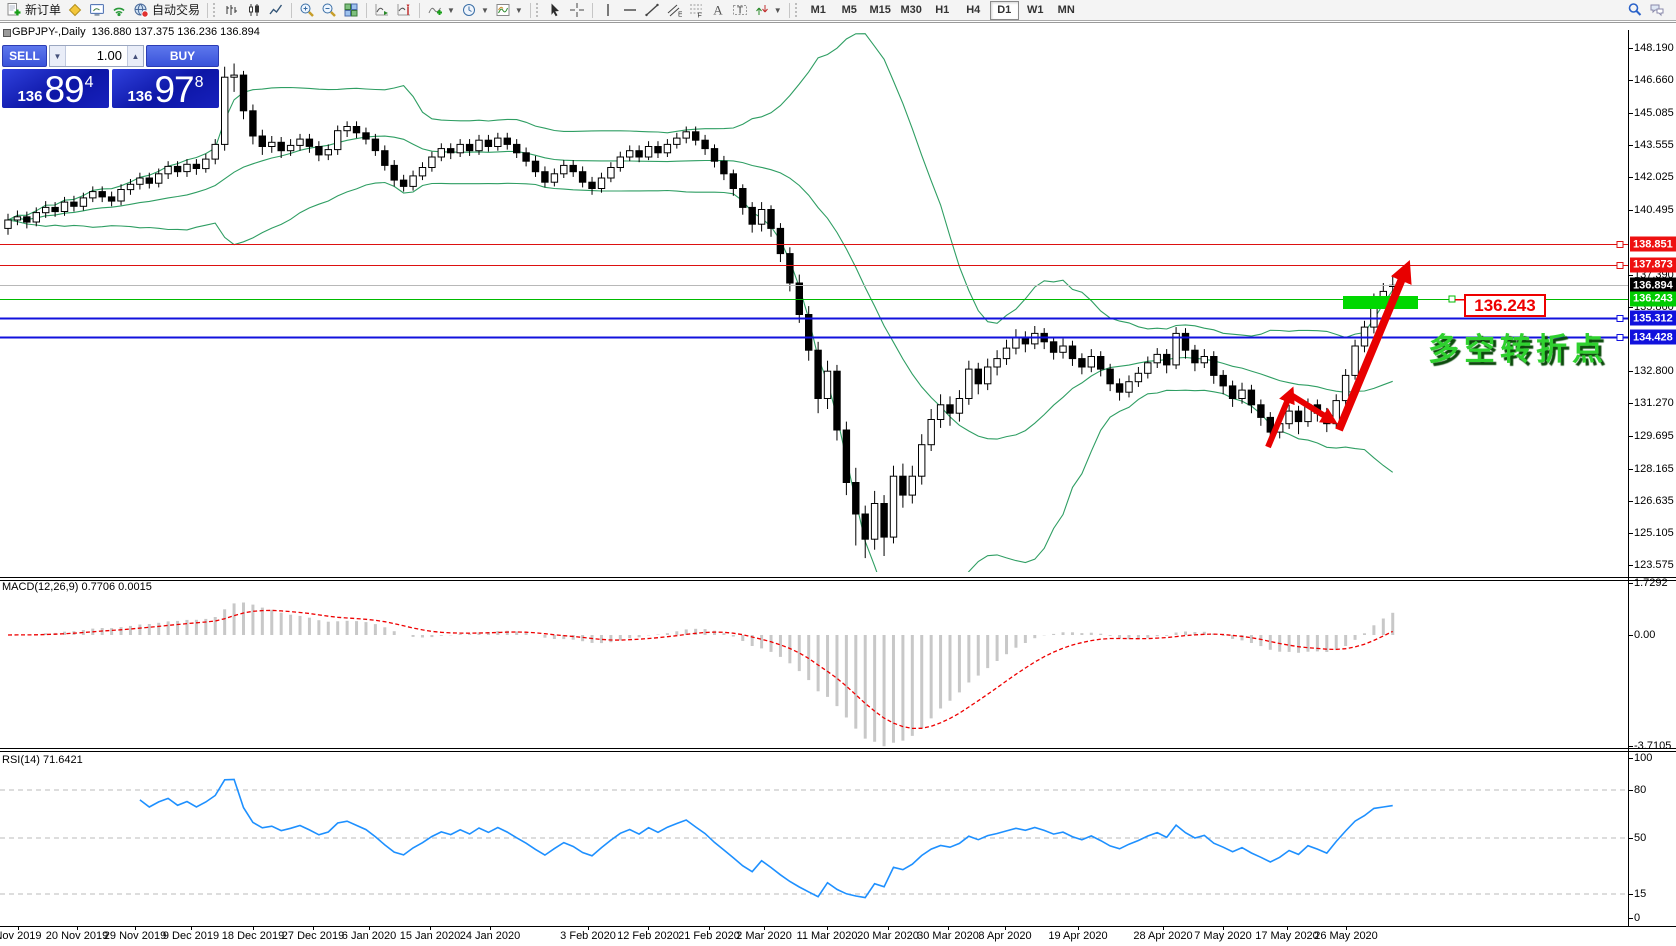 This screenshot has width=1676, height=946. What do you see at coordinates (1287, 936) in the screenshot?
I see `date-axis-label: 17 May 2020` at bounding box center [1287, 936].